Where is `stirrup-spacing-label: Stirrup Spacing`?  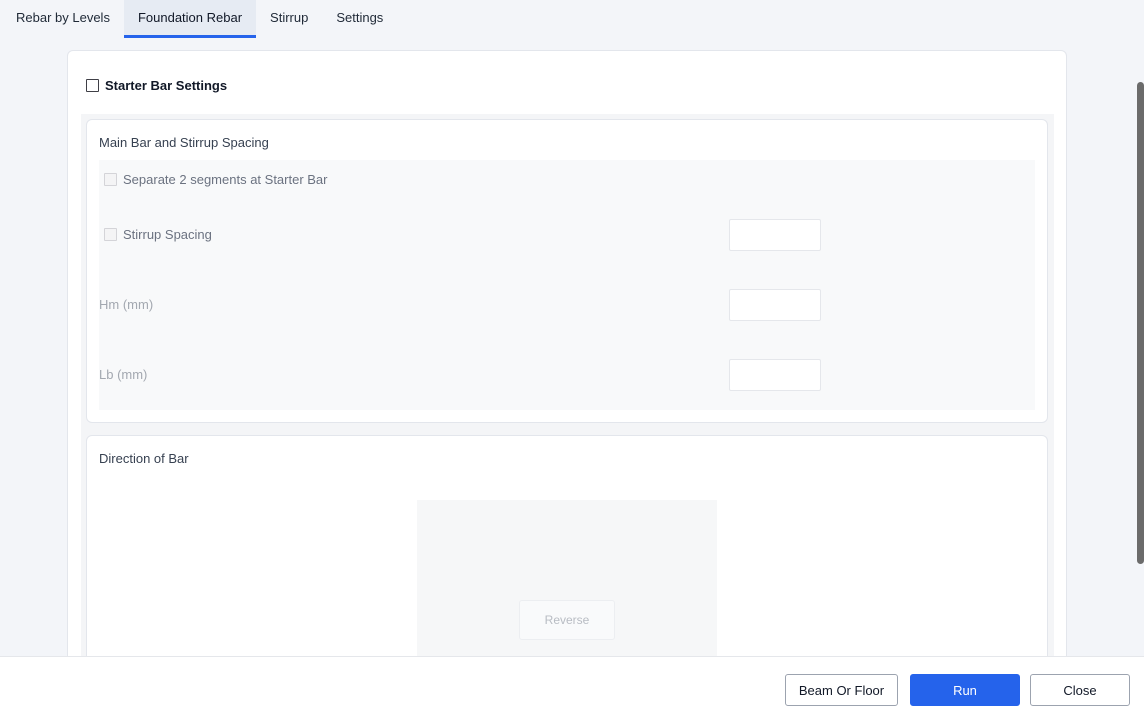
stirrup-spacing-label: Stirrup Spacing is located at coordinates (167, 234).